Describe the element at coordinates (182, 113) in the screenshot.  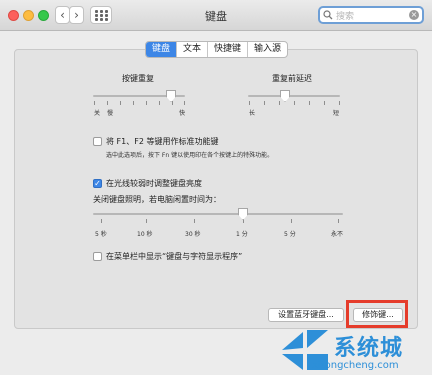
I see `key-repeat-fast-label: 快` at that location.